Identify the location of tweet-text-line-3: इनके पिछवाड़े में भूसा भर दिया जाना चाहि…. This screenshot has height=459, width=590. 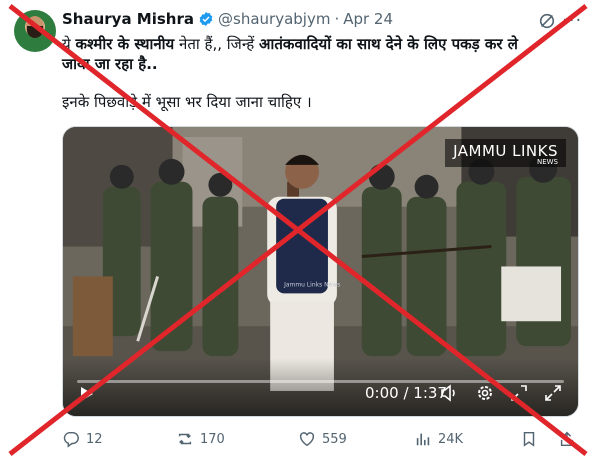
(187, 102).